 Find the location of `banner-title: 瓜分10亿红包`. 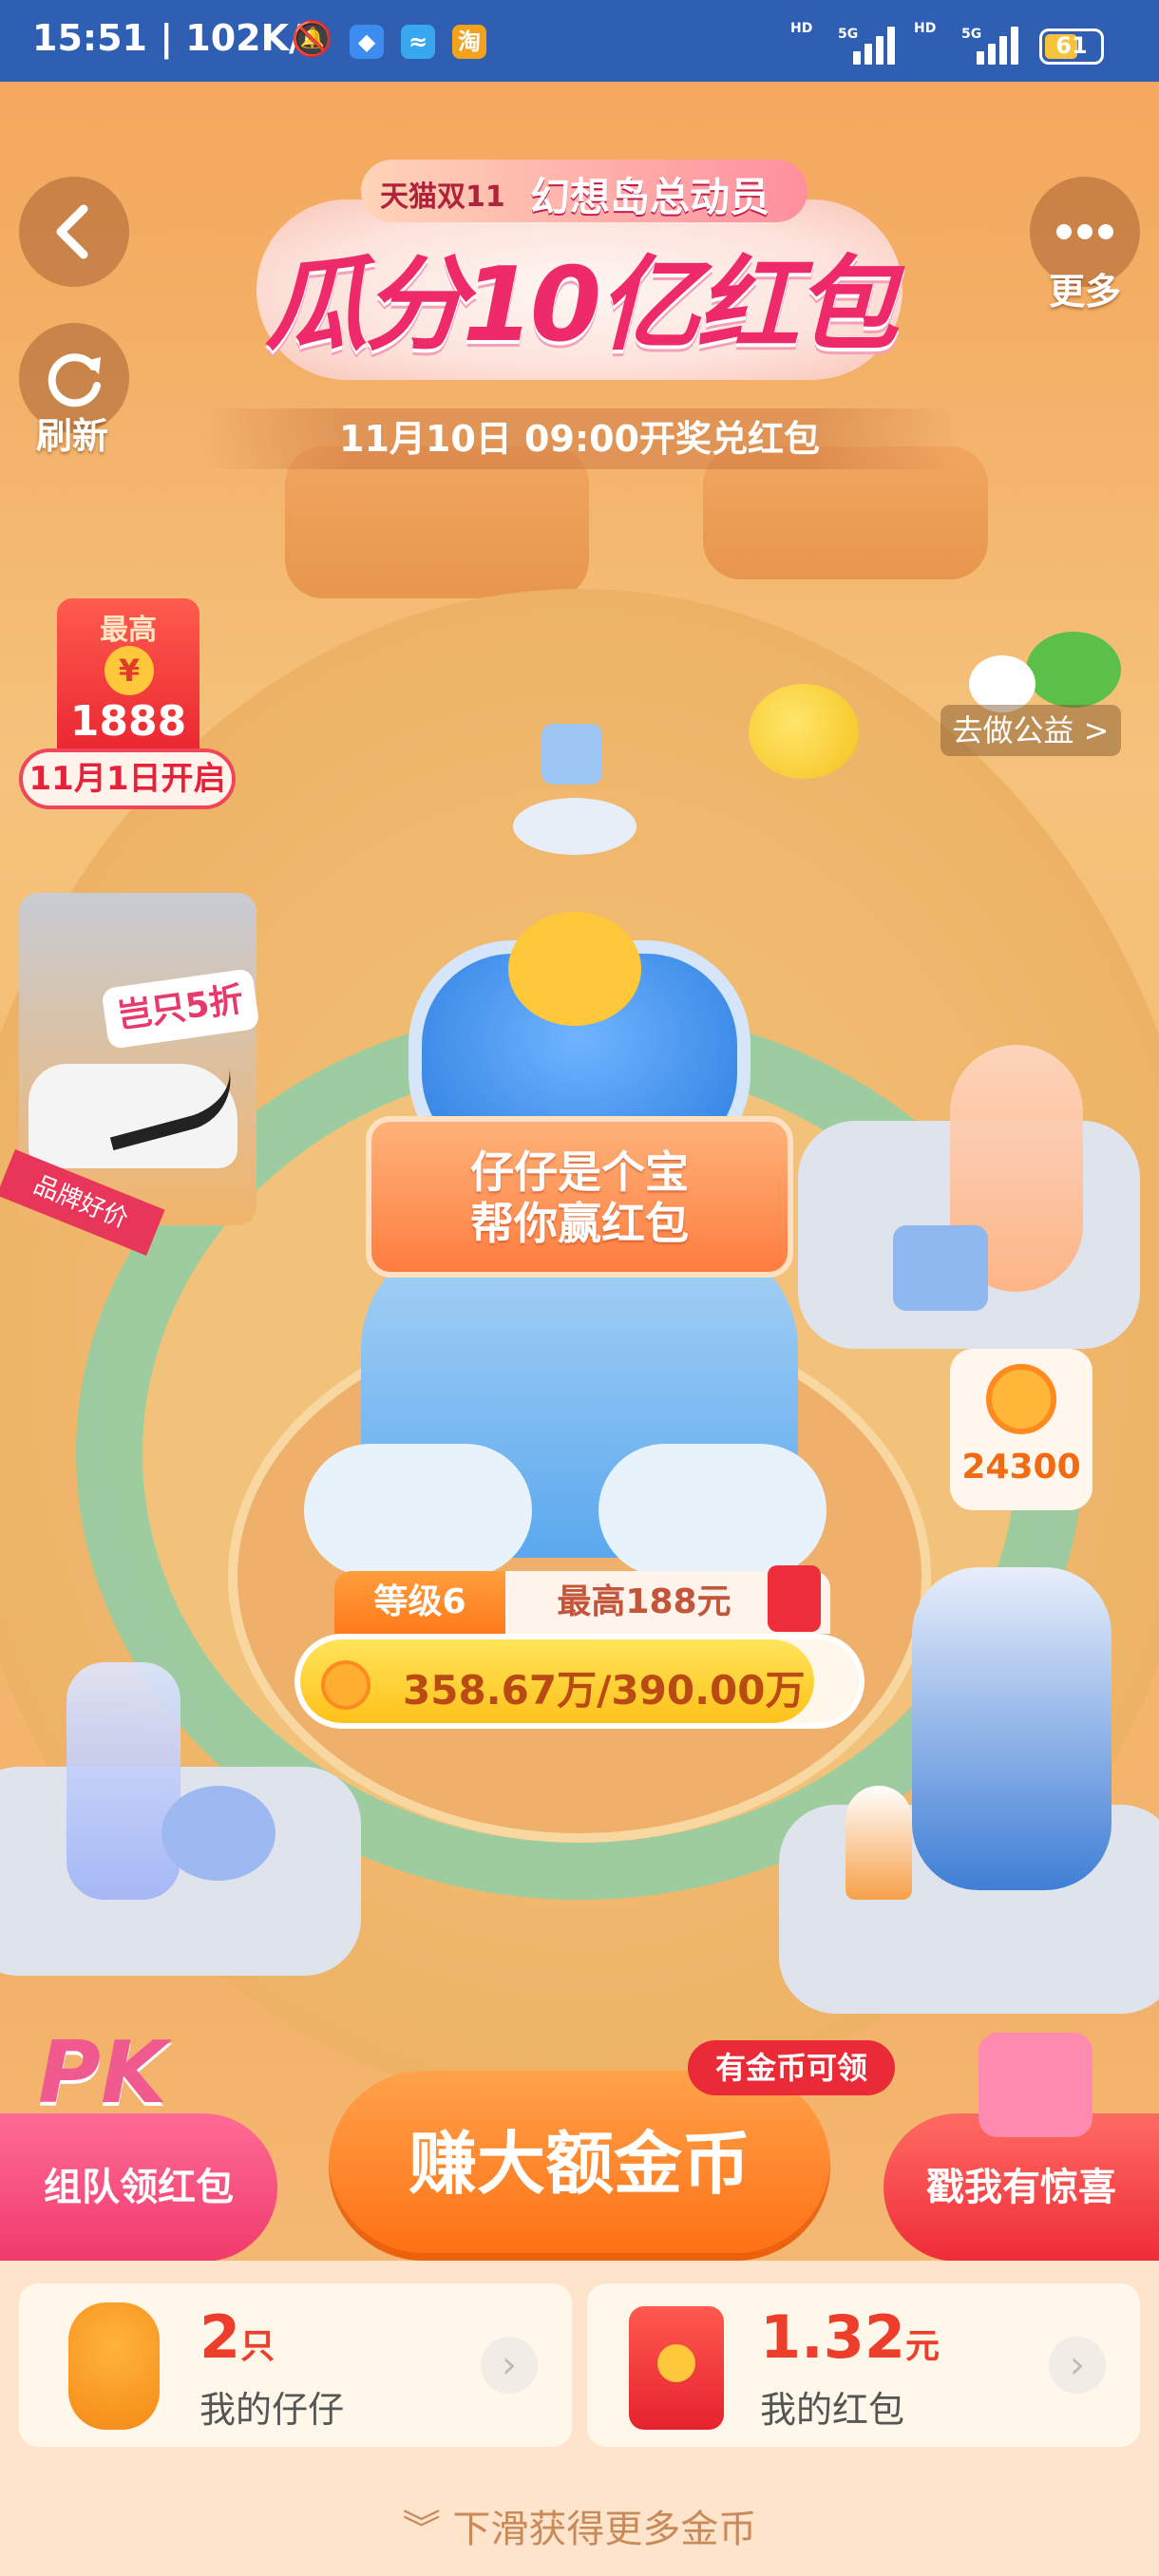

banner-title: 瓜分10亿红包 is located at coordinates (581, 305).